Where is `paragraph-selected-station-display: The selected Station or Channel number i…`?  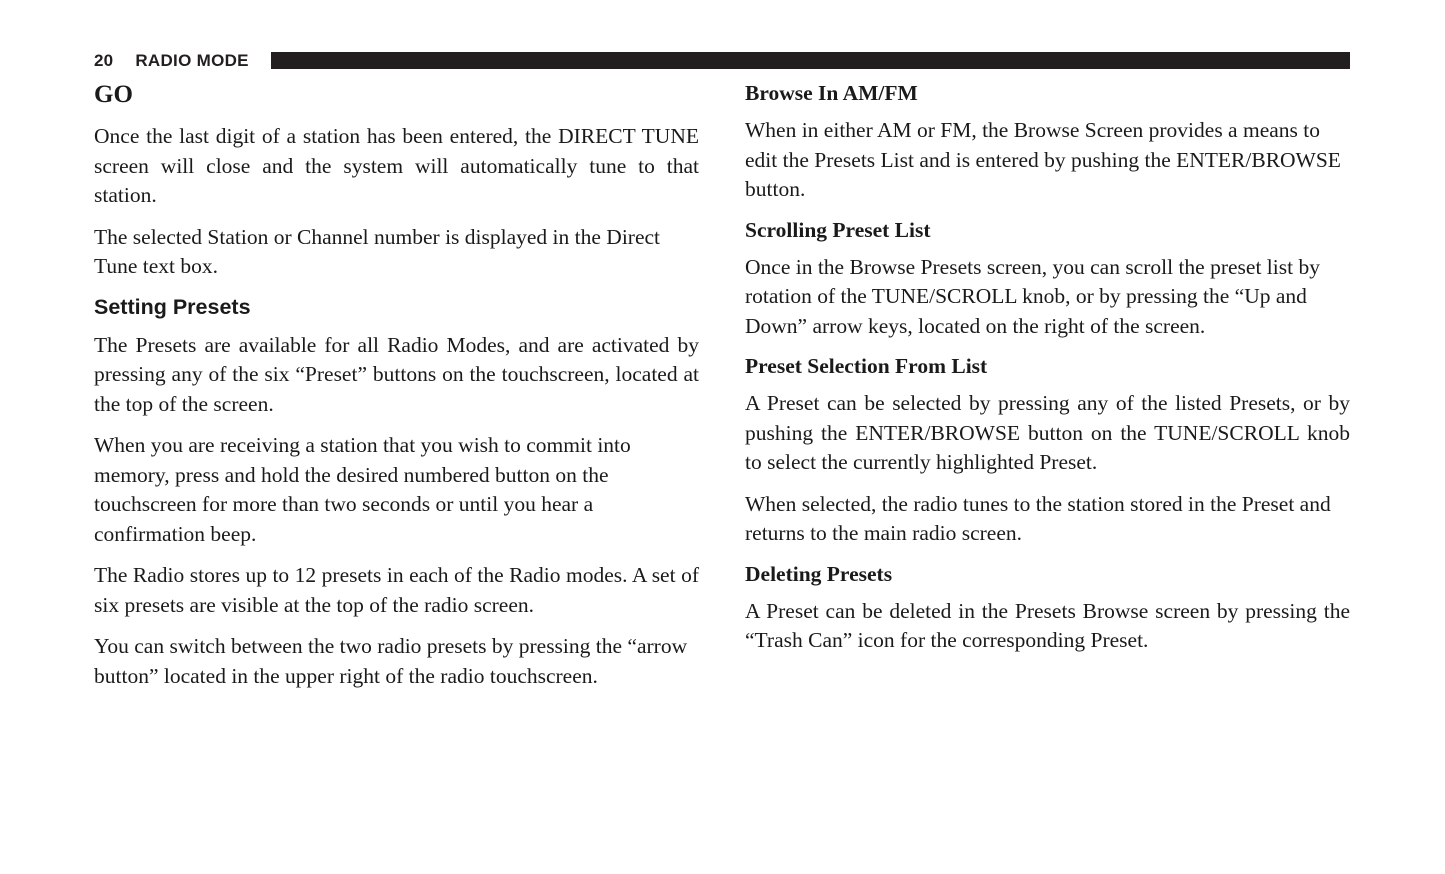
paragraph-selected-station-display: The selected Station or Channel number i… is located at coordinates (377, 251).